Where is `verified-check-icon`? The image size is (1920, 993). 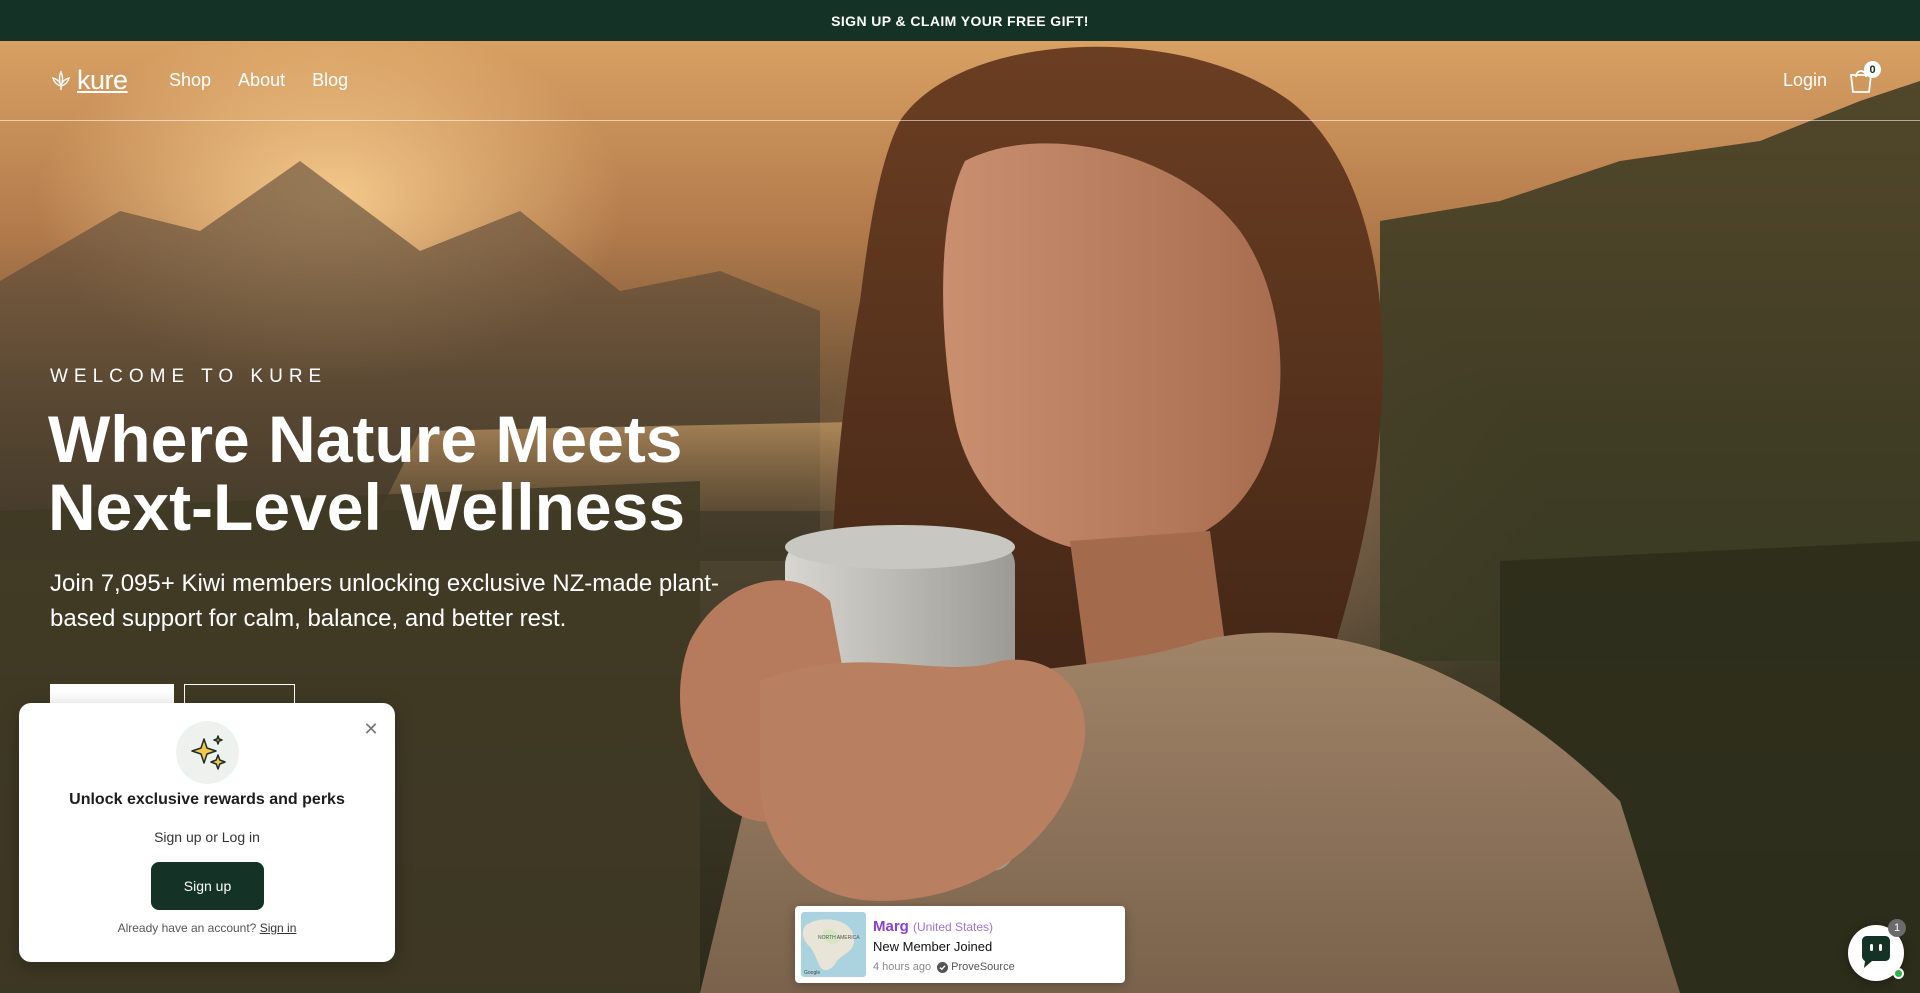 verified-check-icon is located at coordinates (943, 967).